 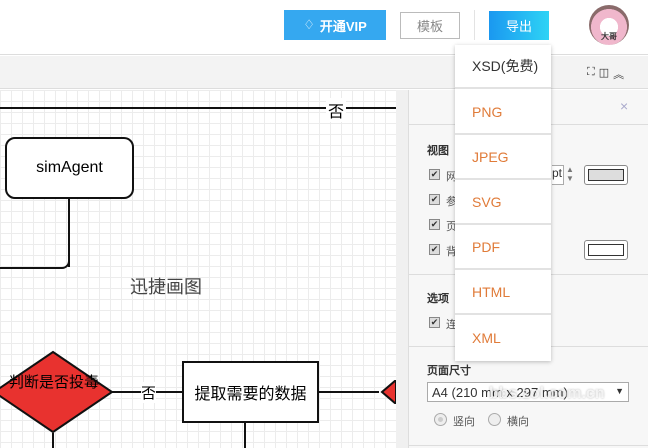 I want to click on export-pdf: PDF, so click(x=503, y=248).